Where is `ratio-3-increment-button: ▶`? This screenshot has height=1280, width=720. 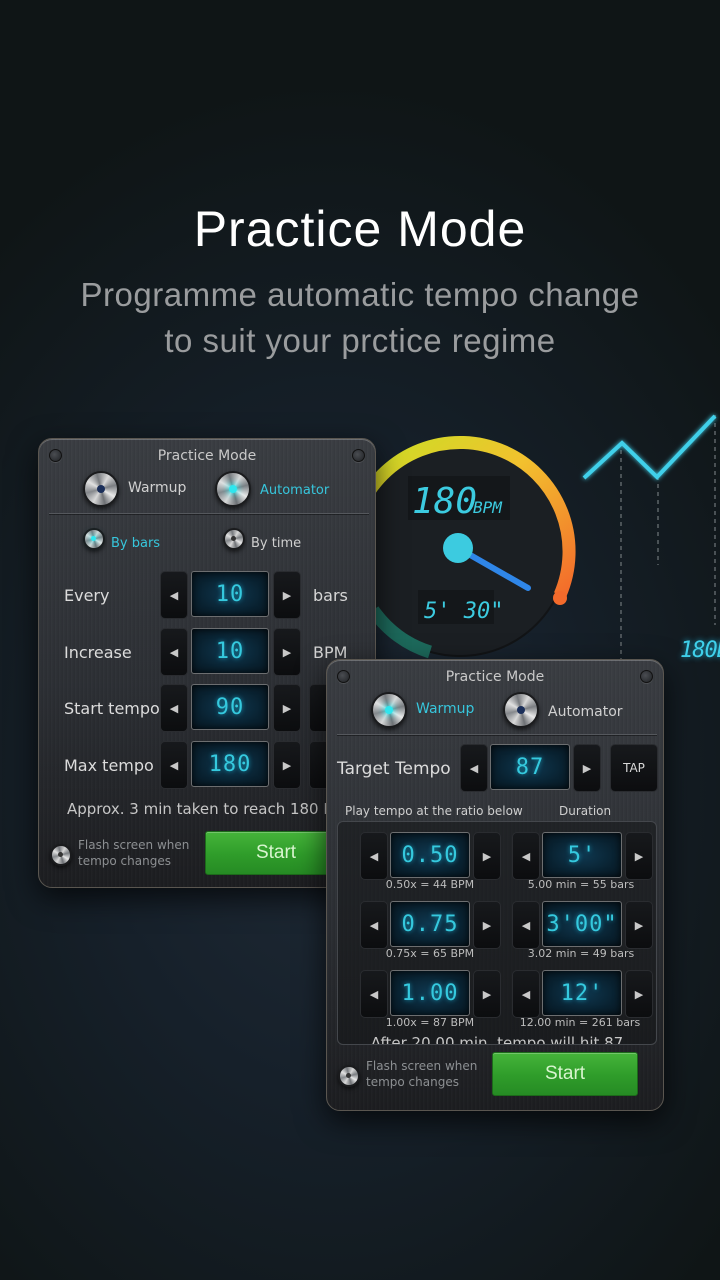 ratio-3-increment-button: ▶ is located at coordinates (487, 994).